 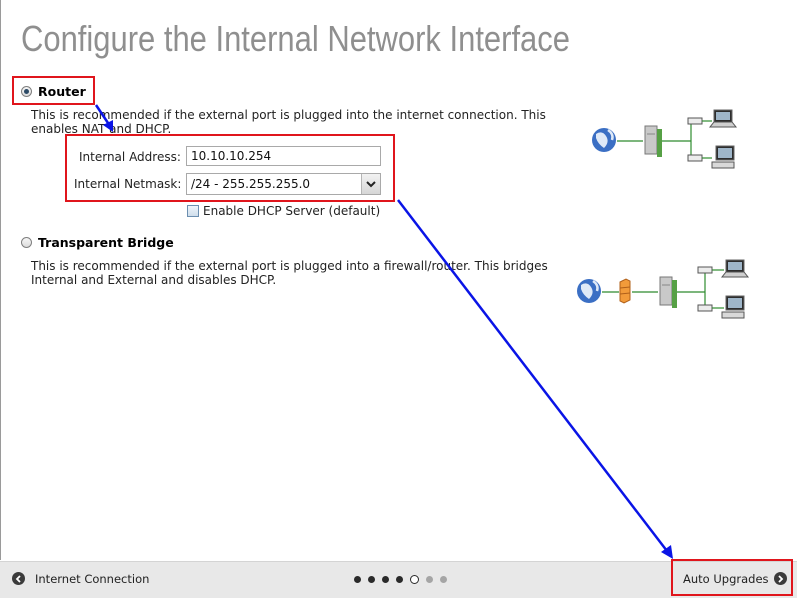 What do you see at coordinates (230, 168) in the screenshot?
I see `internal-settings-highlight-box` at bounding box center [230, 168].